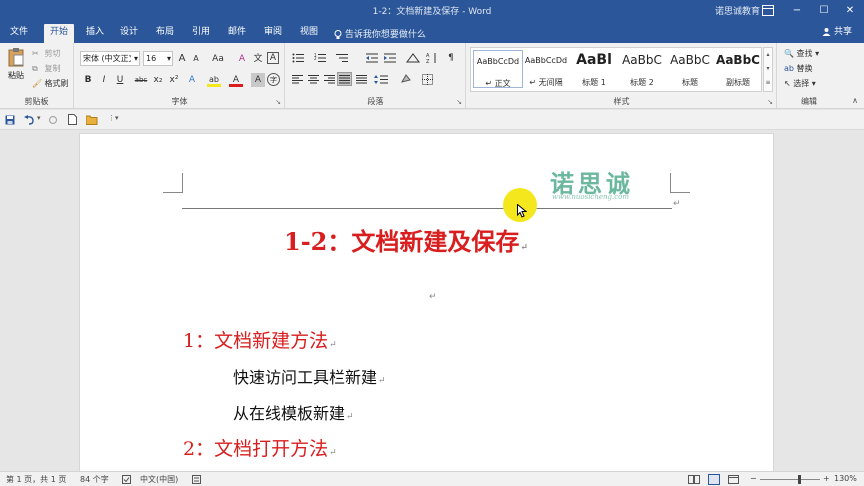  What do you see at coordinates (845, 478) in the screenshot?
I see `zoom-level: 130%` at bounding box center [845, 478].